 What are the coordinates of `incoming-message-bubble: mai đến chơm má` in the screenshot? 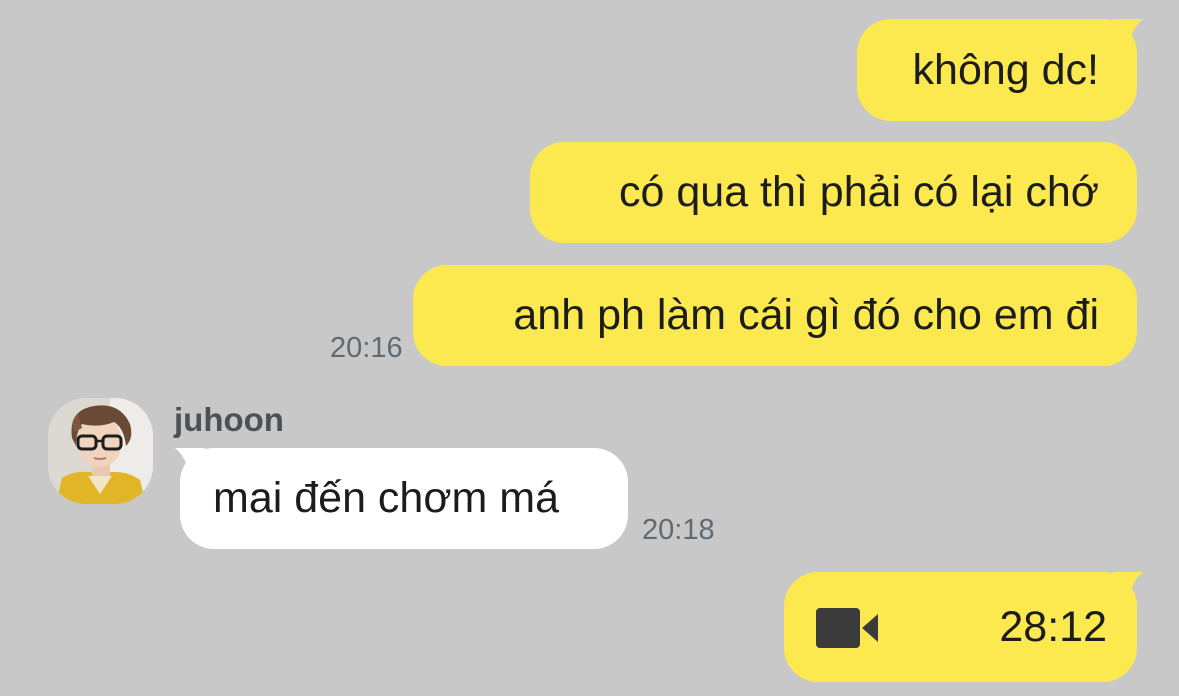 It's located at (404, 498).